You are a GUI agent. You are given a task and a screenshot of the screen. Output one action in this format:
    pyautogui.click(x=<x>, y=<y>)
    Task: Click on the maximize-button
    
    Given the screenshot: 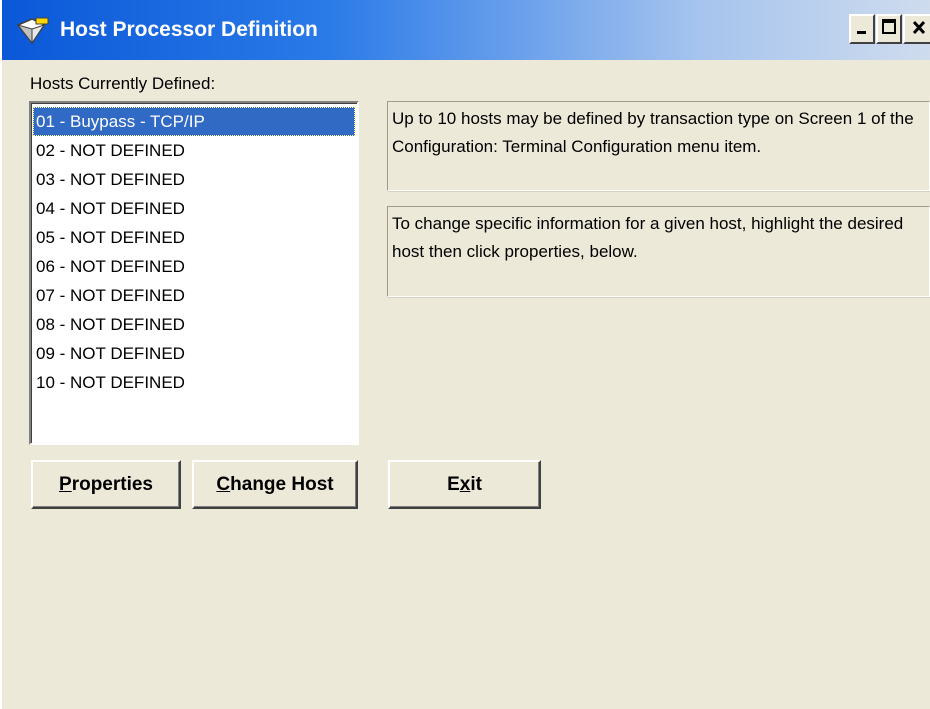 What is the action you would take?
    pyautogui.click(x=889, y=29)
    